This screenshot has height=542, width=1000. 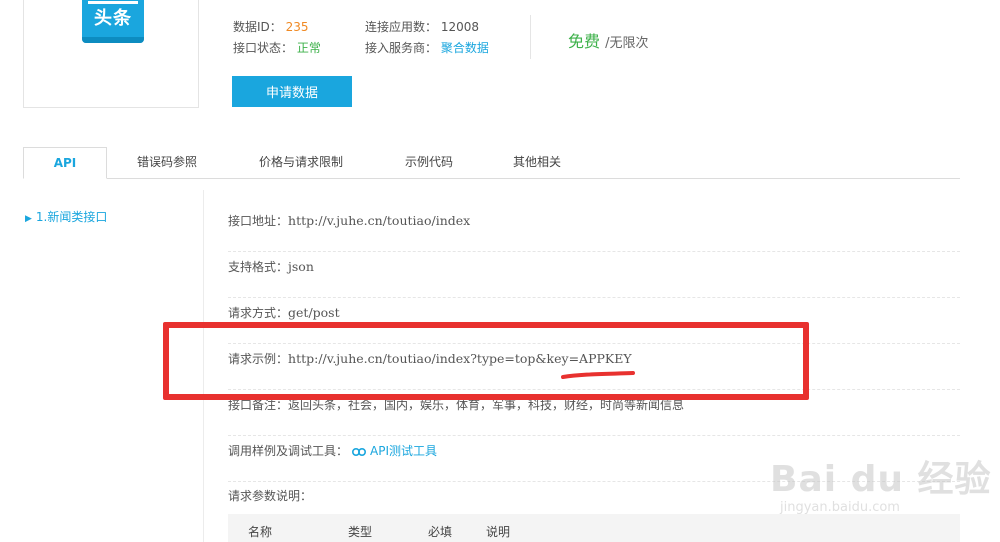 I want to click on annotation-highlight-box, so click(x=486, y=361).